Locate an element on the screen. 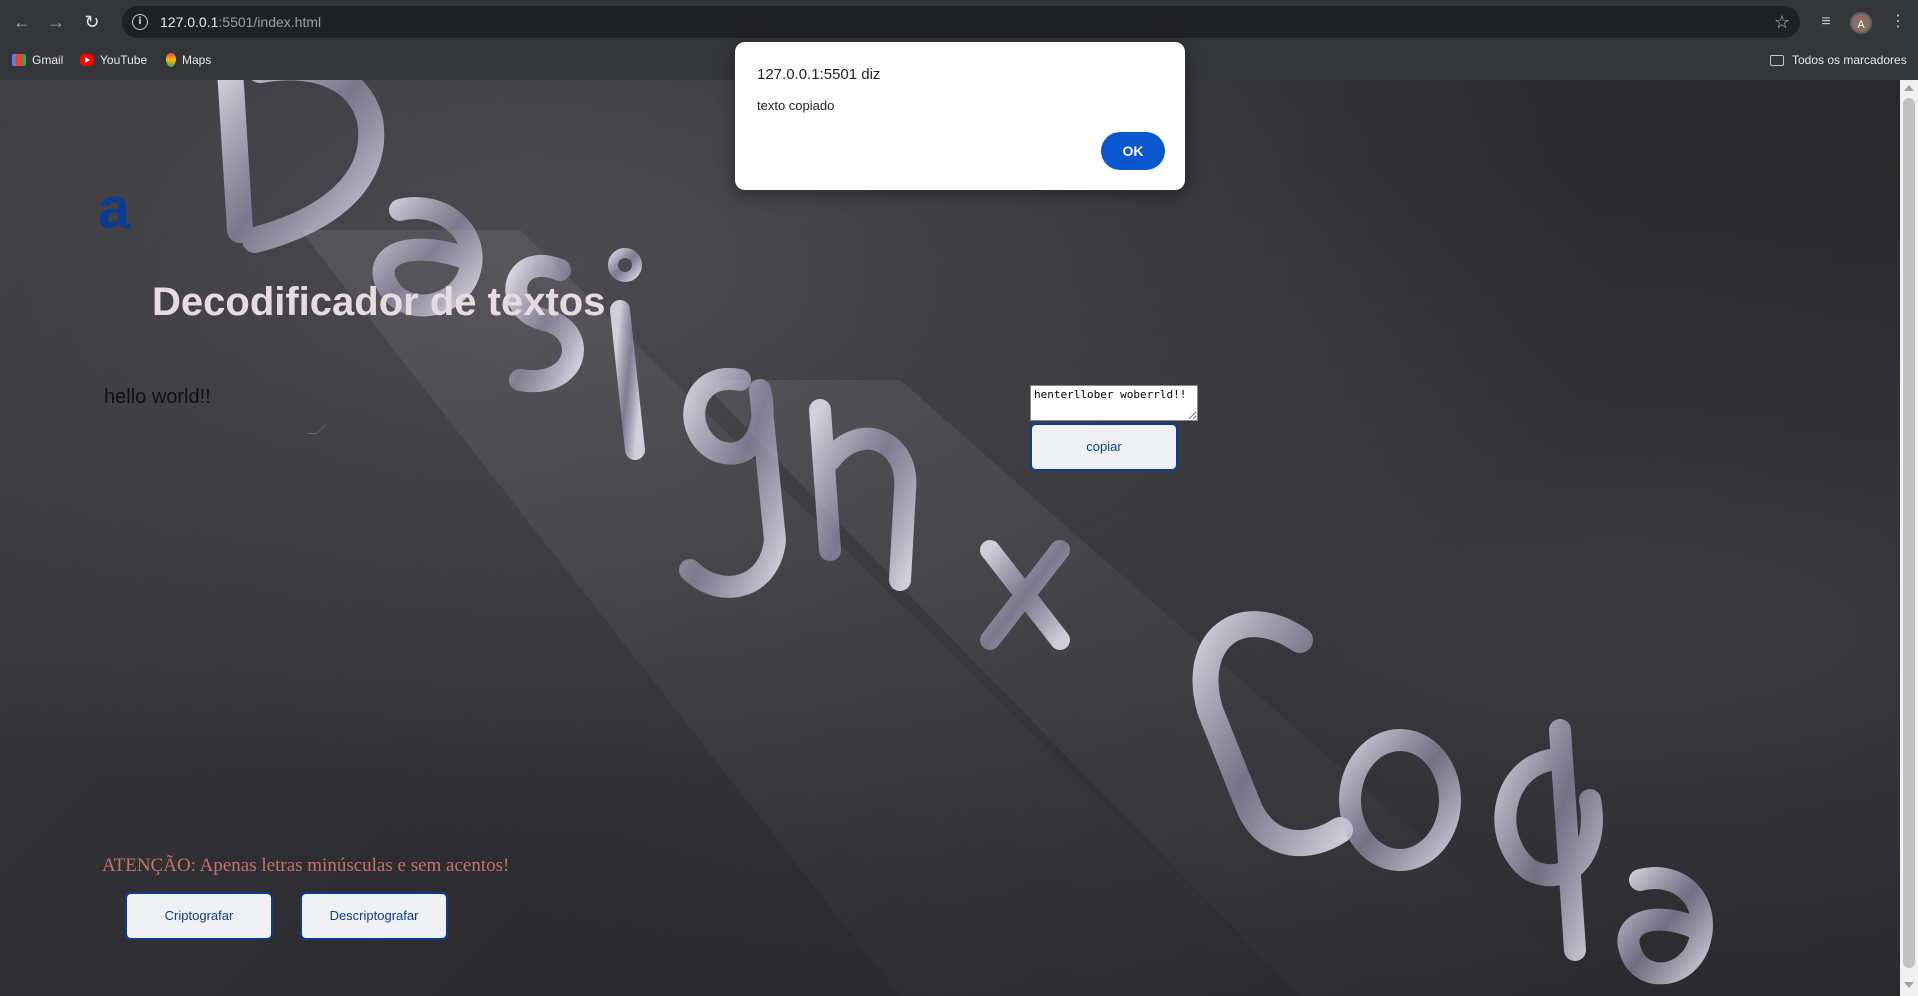  folder-icon is located at coordinates (1777, 60).